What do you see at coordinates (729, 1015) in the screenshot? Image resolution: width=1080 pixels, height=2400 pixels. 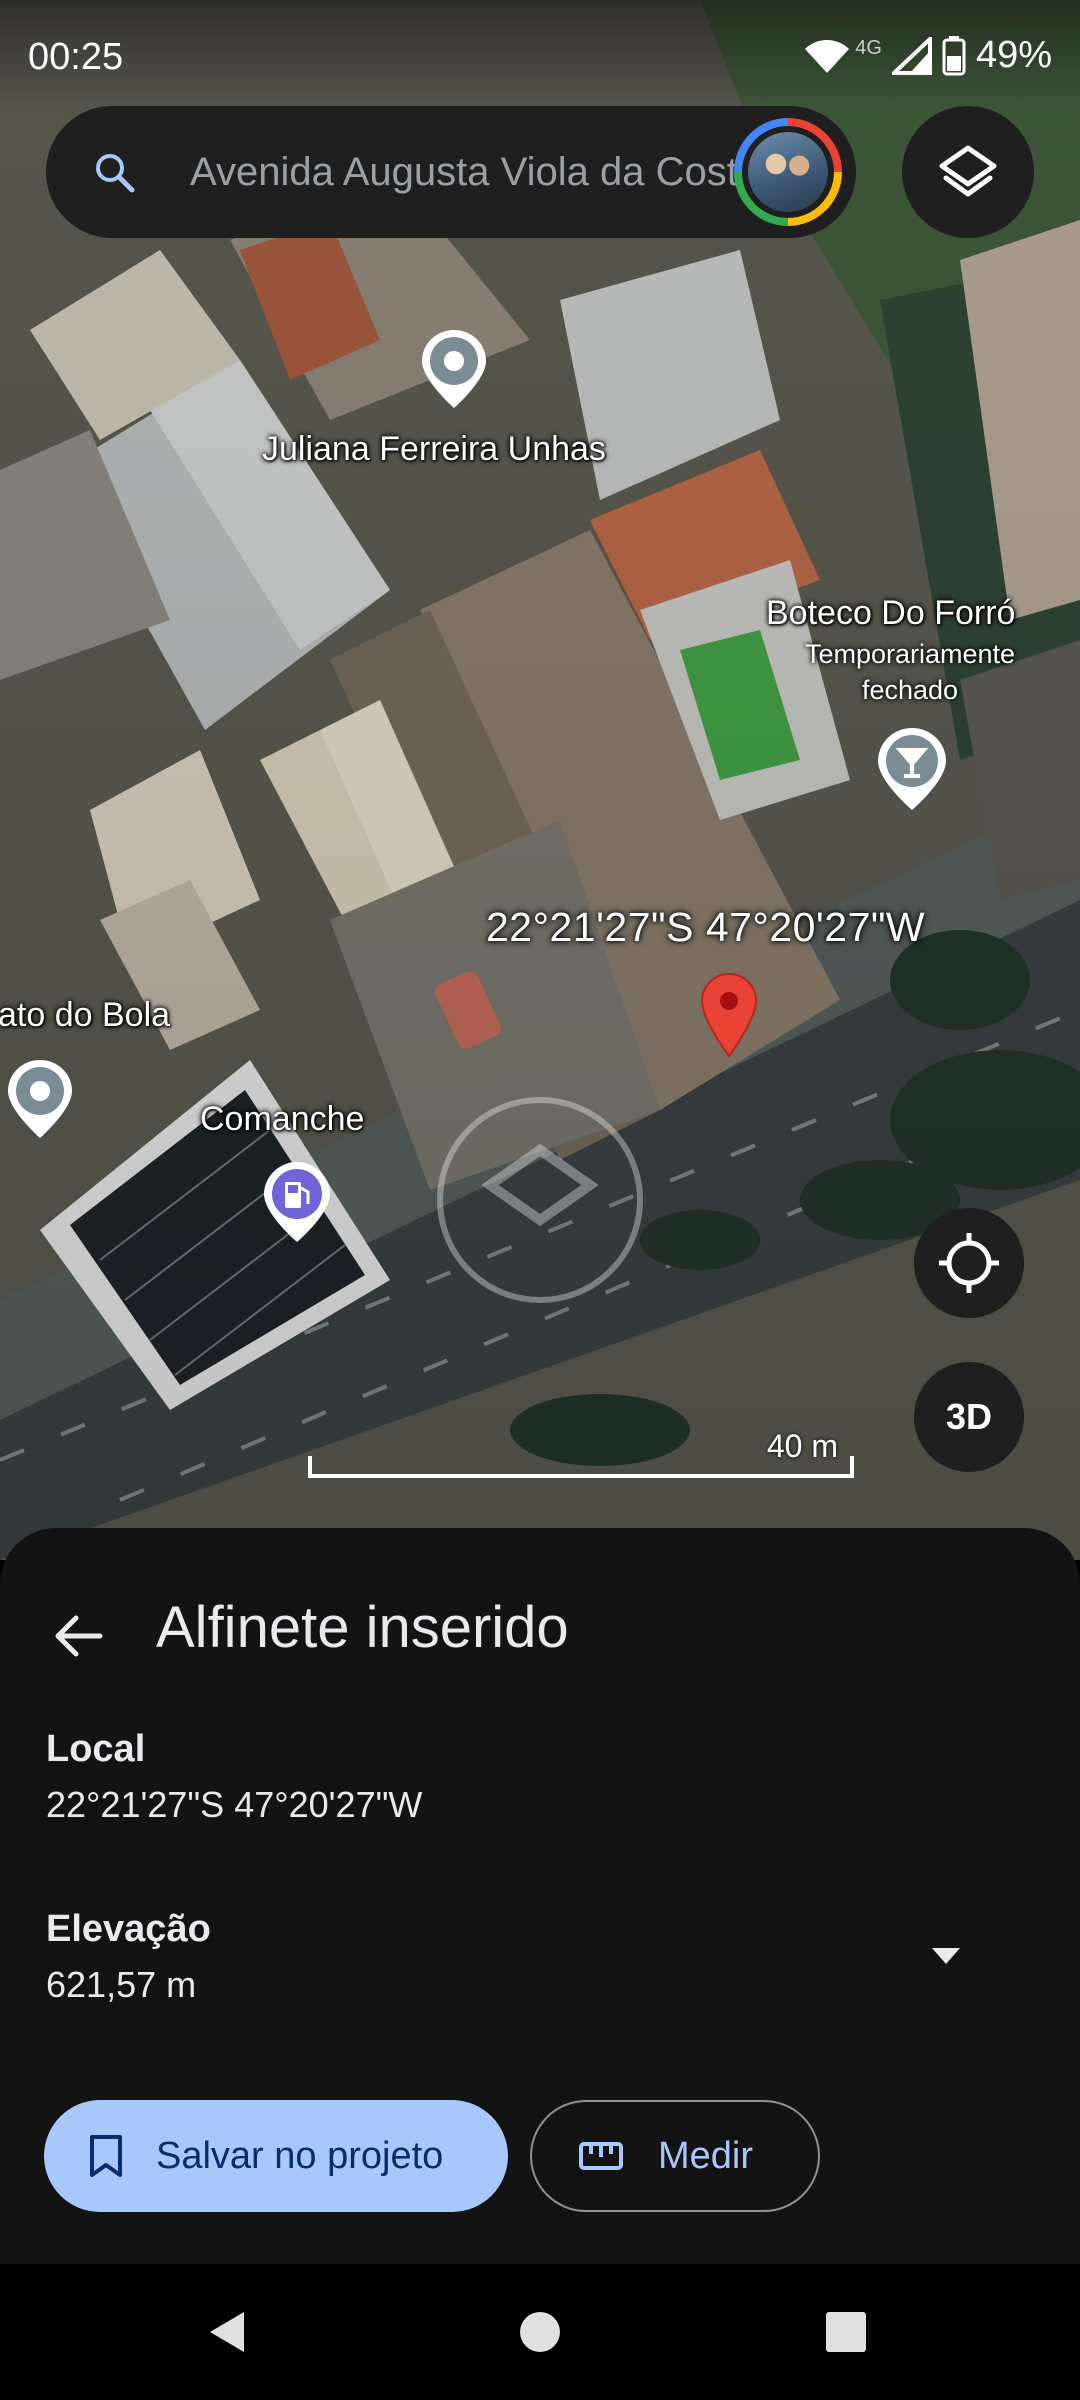 I see `dropped-pin-marker` at bounding box center [729, 1015].